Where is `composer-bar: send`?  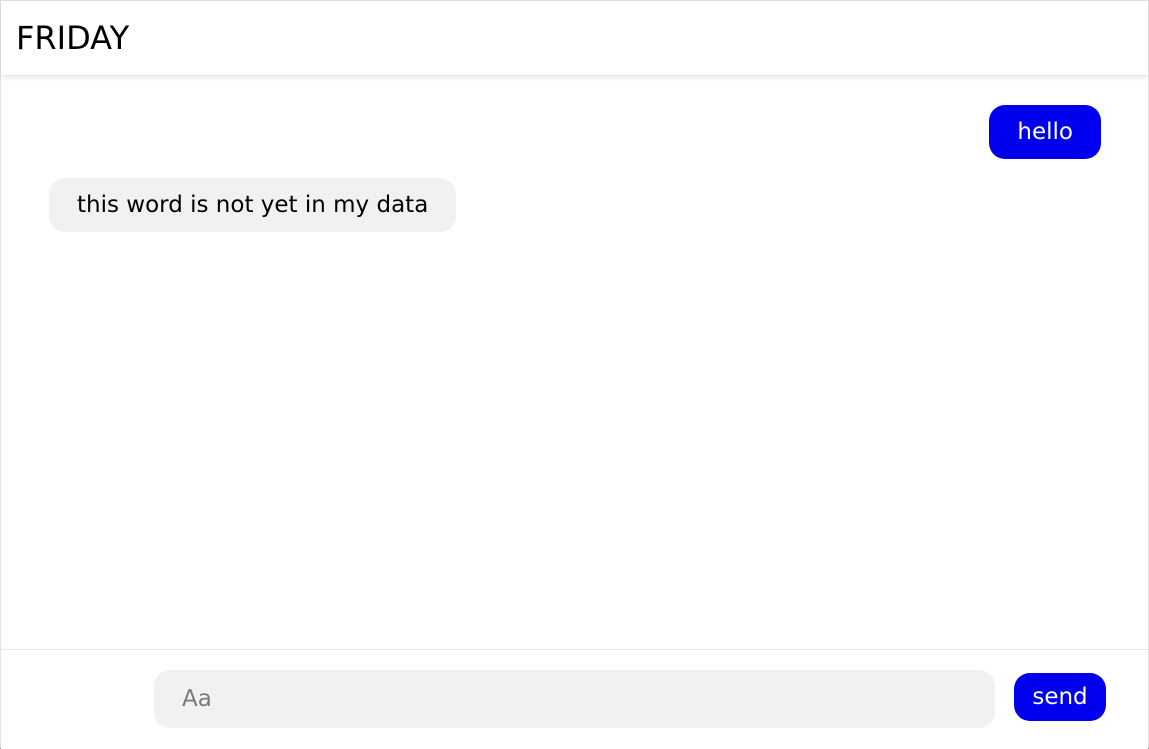 composer-bar: send is located at coordinates (574, 699).